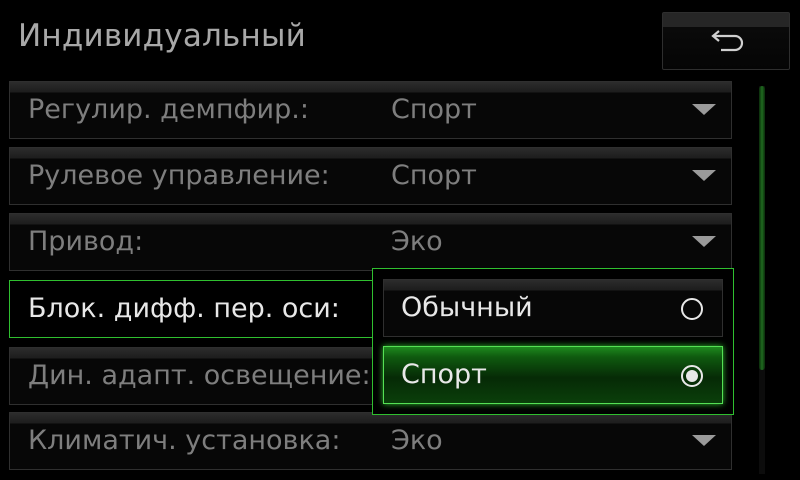 The image size is (800, 480). What do you see at coordinates (184, 440) in the screenshot?
I see `setting-label: Климатич. установка:` at bounding box center [184, 440].